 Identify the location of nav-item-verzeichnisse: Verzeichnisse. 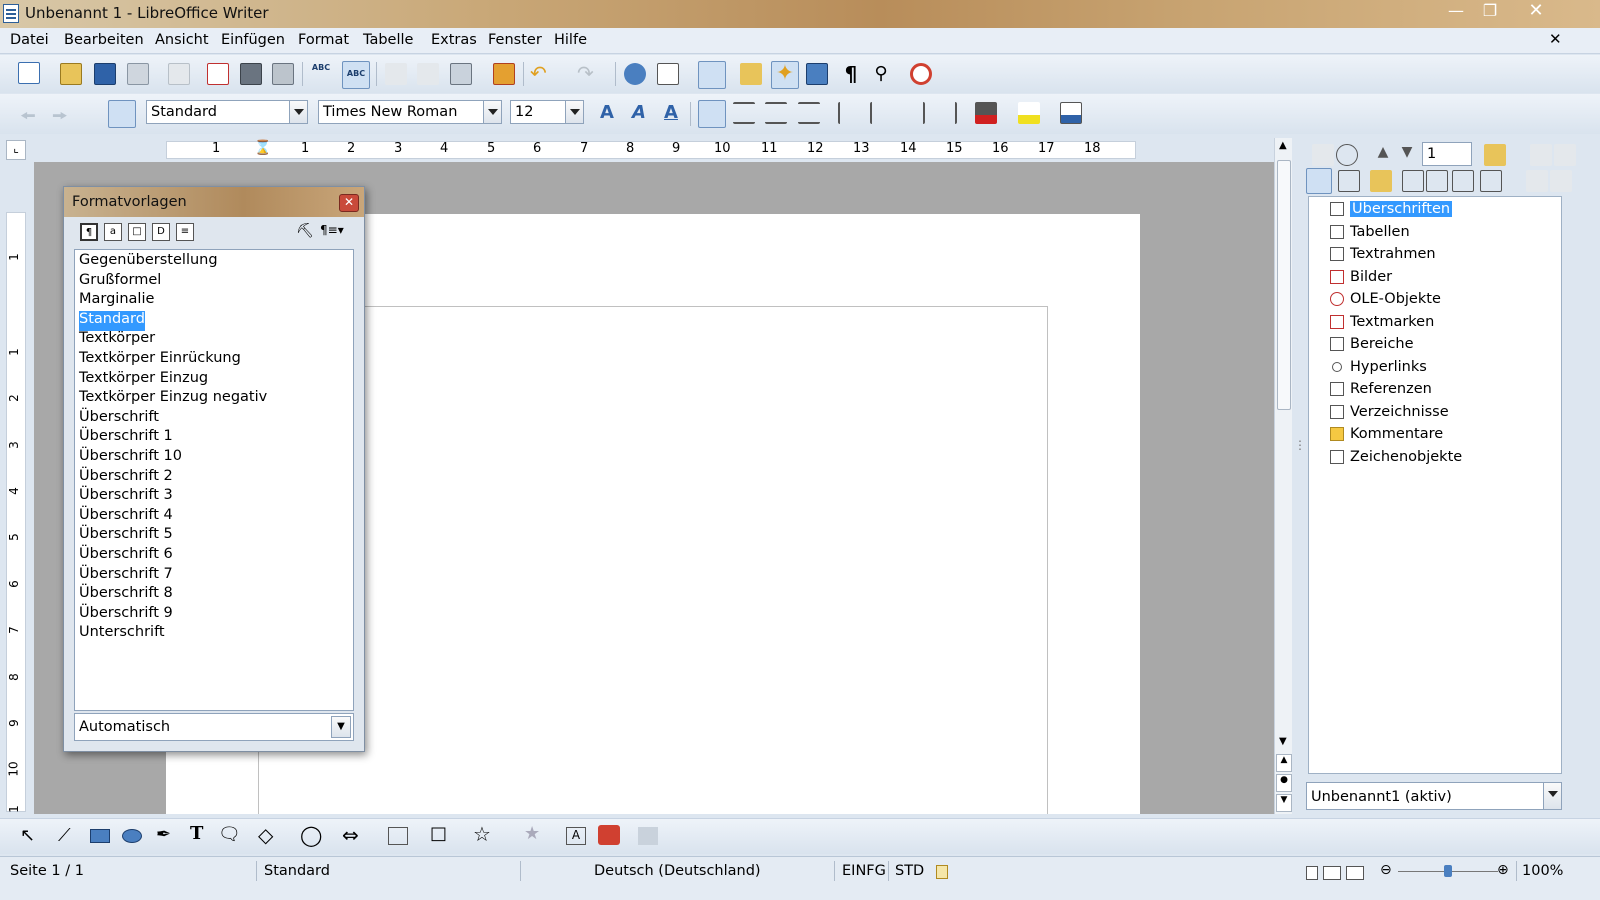
(1389, 412).